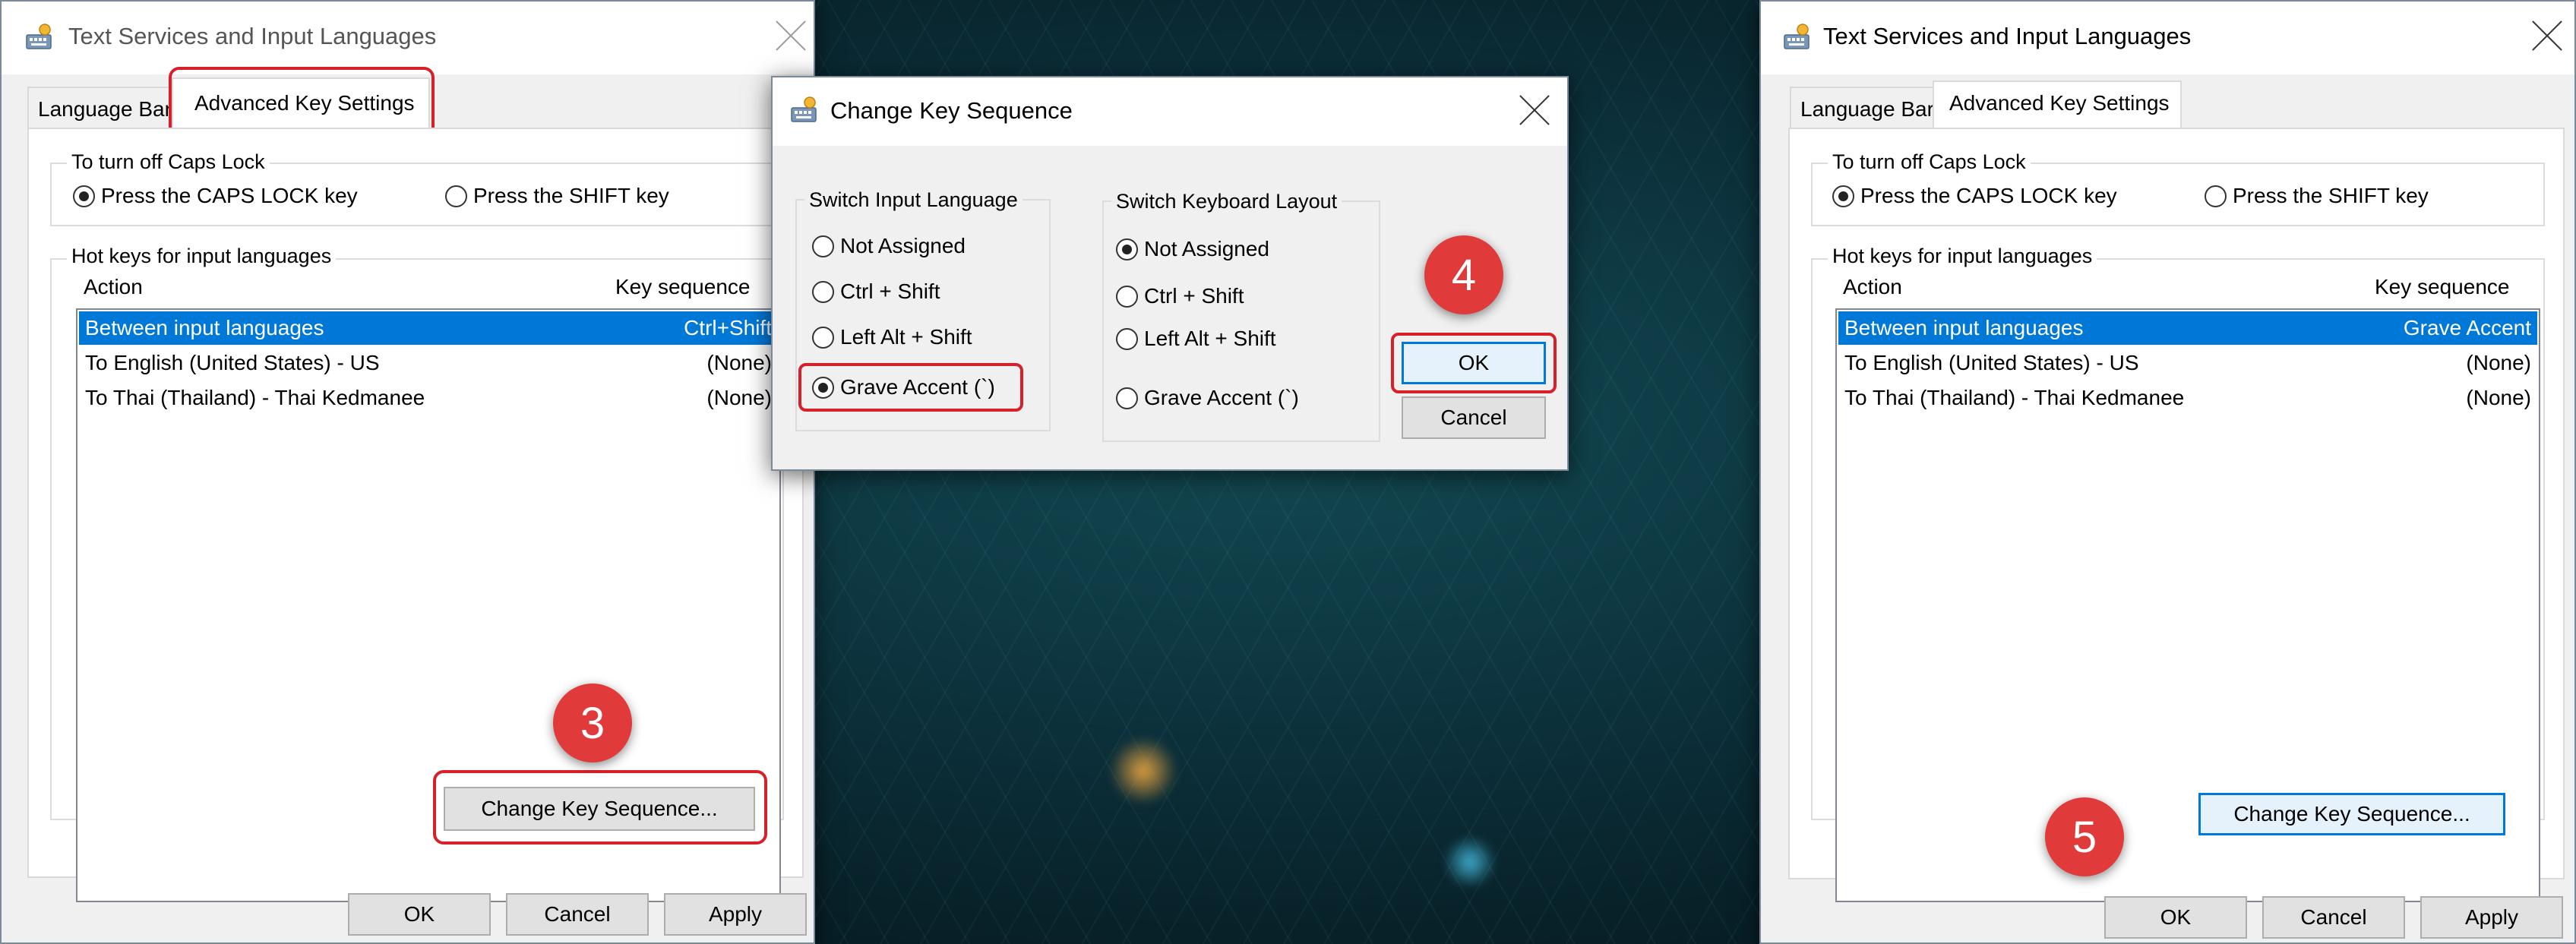 The image size is (2576, 944). I want to click on input-not-assigned-radio: Not Assigned, so click(889, 246).